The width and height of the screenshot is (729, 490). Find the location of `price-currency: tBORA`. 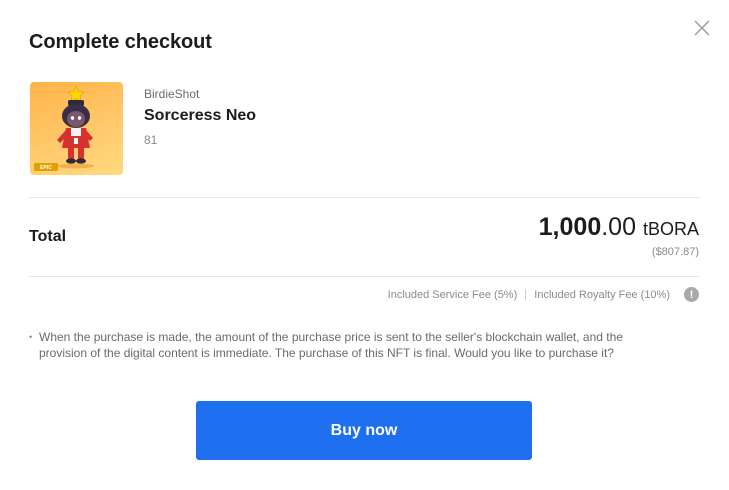

price-currency: tBORA is located at coordinates (670, 229).